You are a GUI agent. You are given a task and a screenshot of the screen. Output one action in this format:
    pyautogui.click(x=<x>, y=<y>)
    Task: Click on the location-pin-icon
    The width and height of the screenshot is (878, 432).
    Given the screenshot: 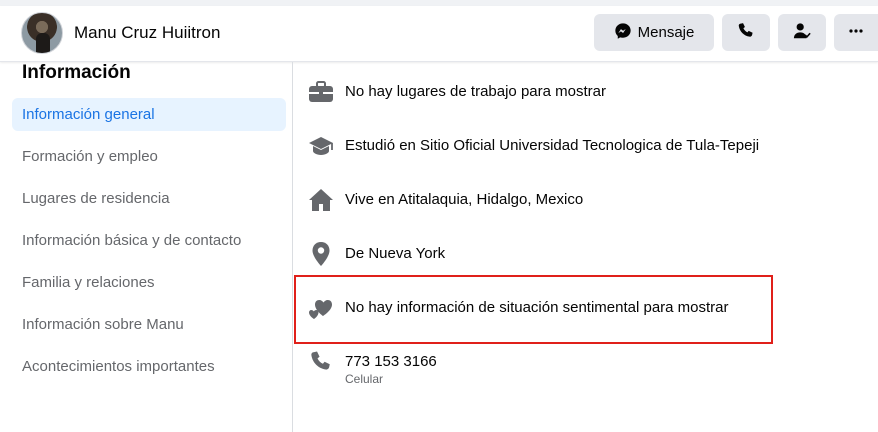 What is the action you would take?
    pyautogui.click(x=321, y=254)
    